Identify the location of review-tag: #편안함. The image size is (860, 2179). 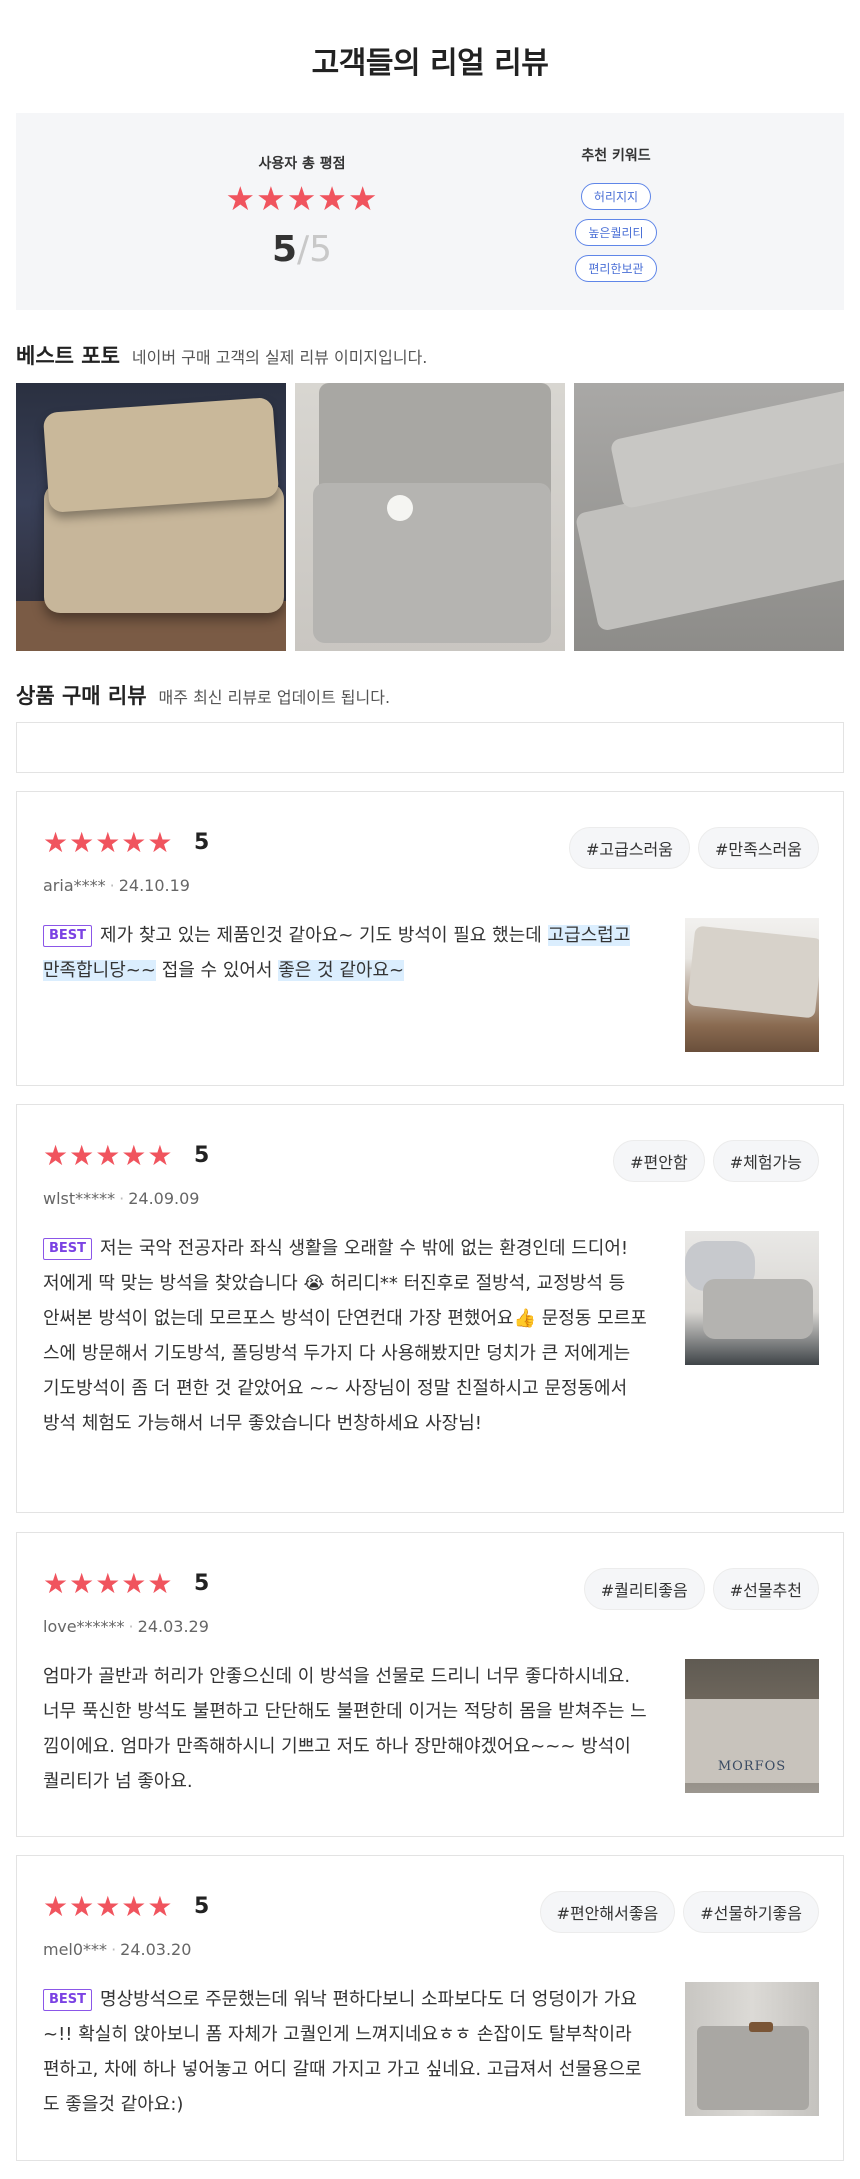
(659, 1161).